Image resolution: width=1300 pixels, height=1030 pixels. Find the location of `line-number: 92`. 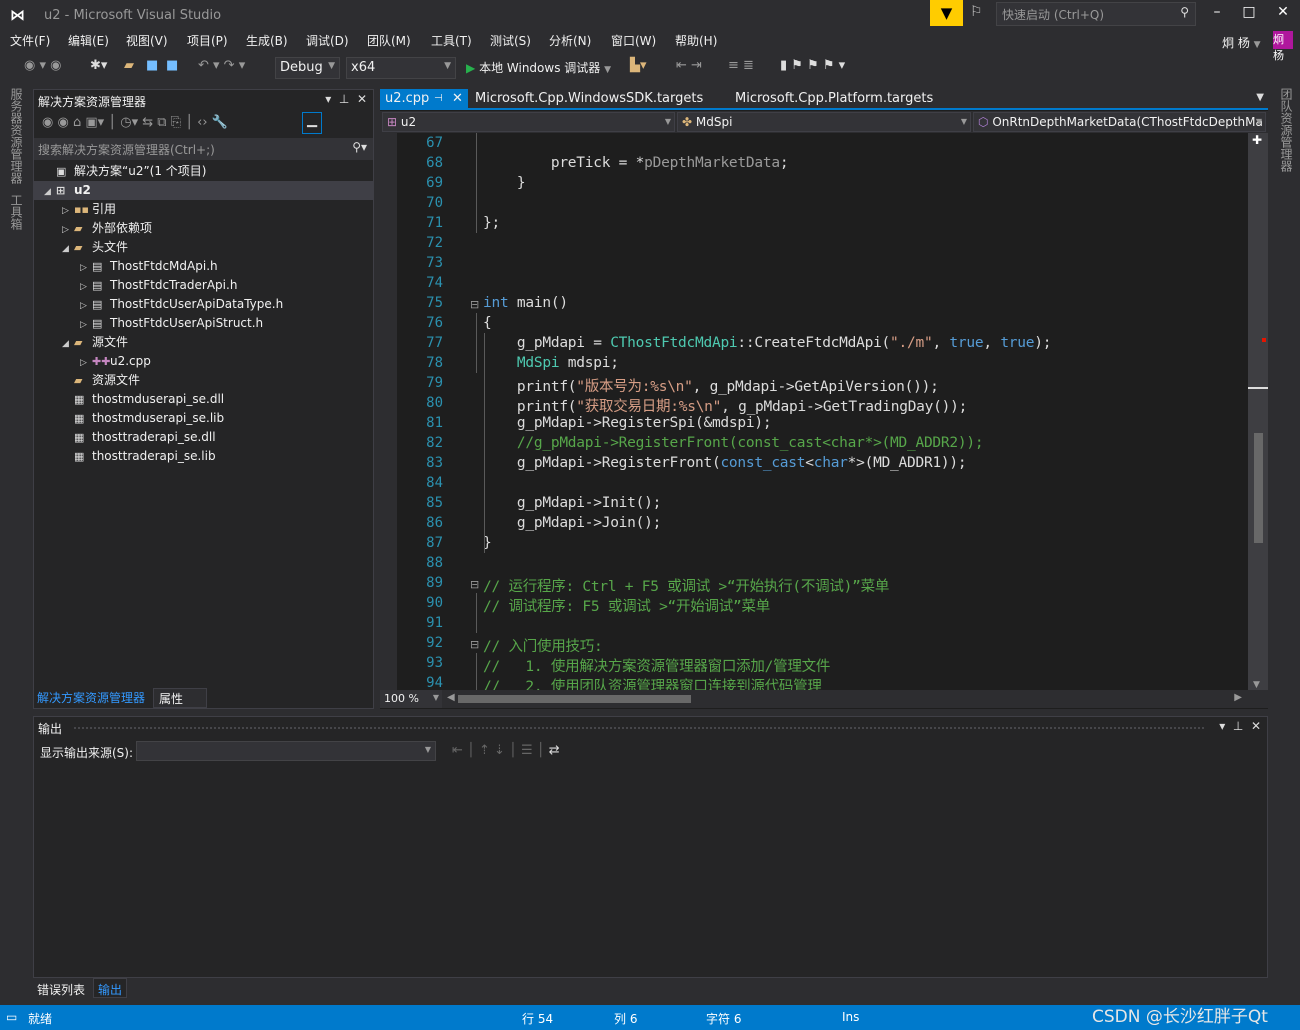

line-number: 92 is located at coordinates (434, 643).